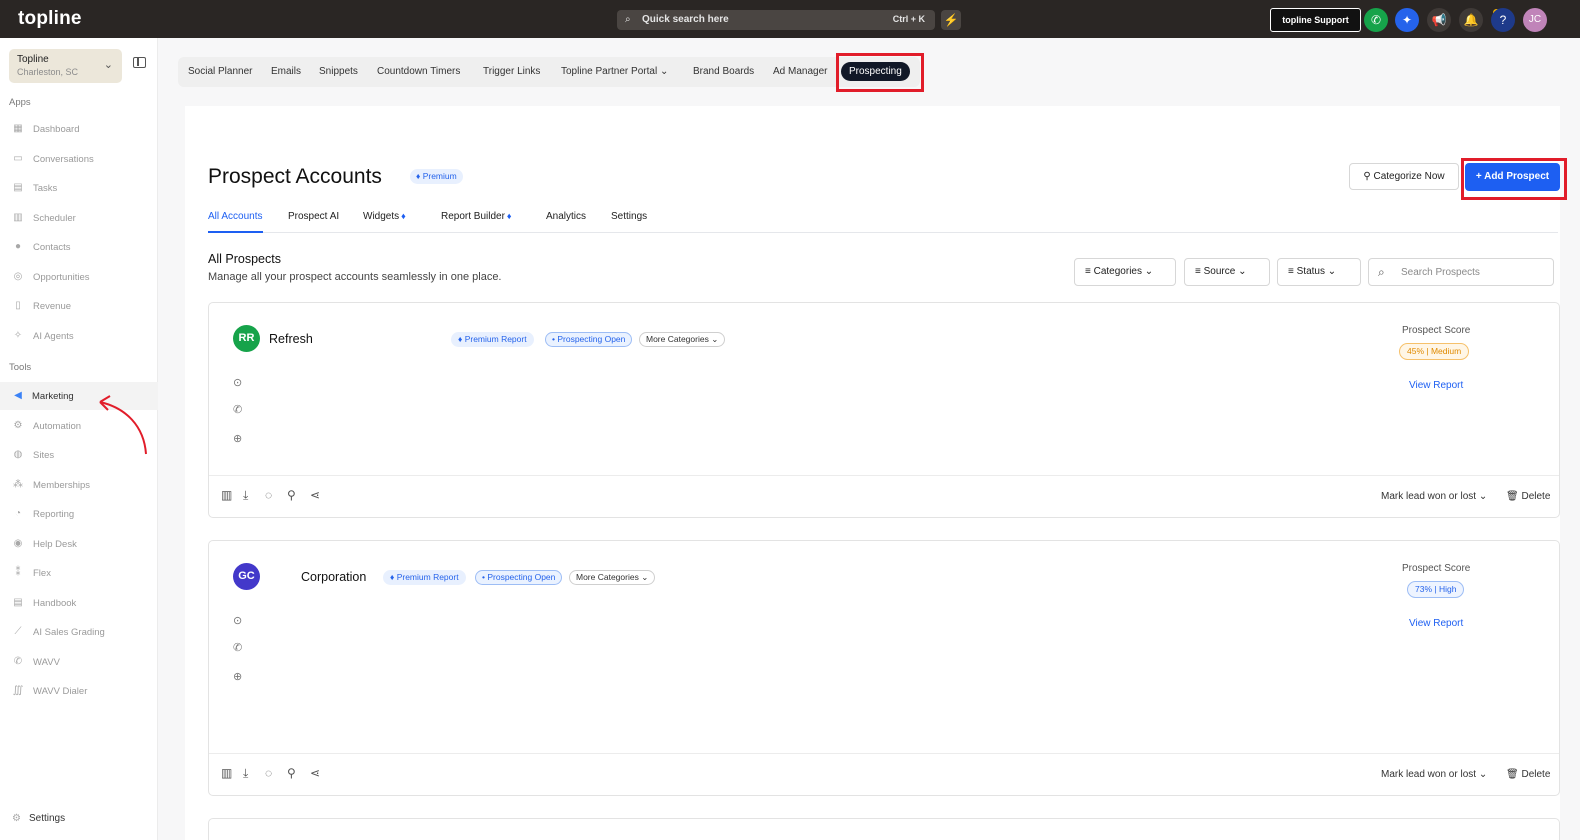  Describe the element at coordinates (18, 572) in the screenshot. I see `people-icon: ⁑` at that location.